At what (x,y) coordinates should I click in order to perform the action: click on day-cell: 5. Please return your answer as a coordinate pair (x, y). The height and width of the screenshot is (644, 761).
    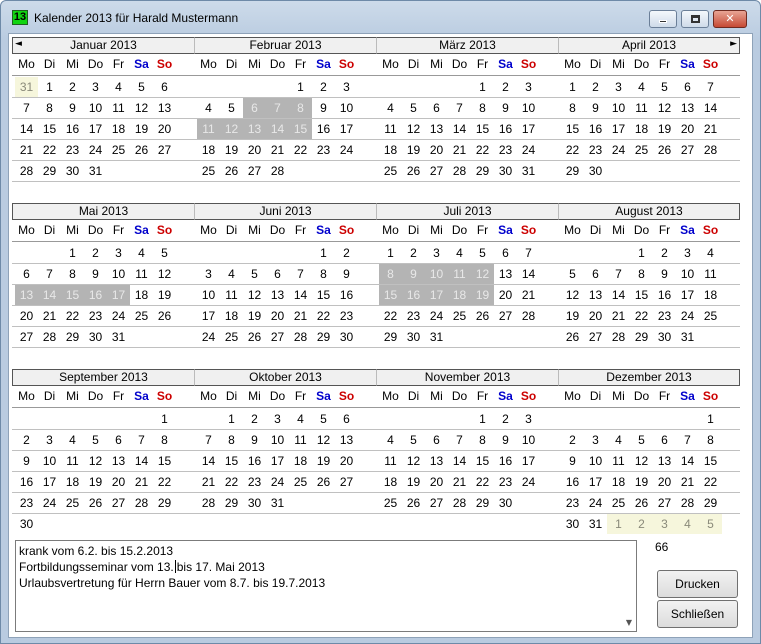
    Looking at the image, I should click on (164, 253).